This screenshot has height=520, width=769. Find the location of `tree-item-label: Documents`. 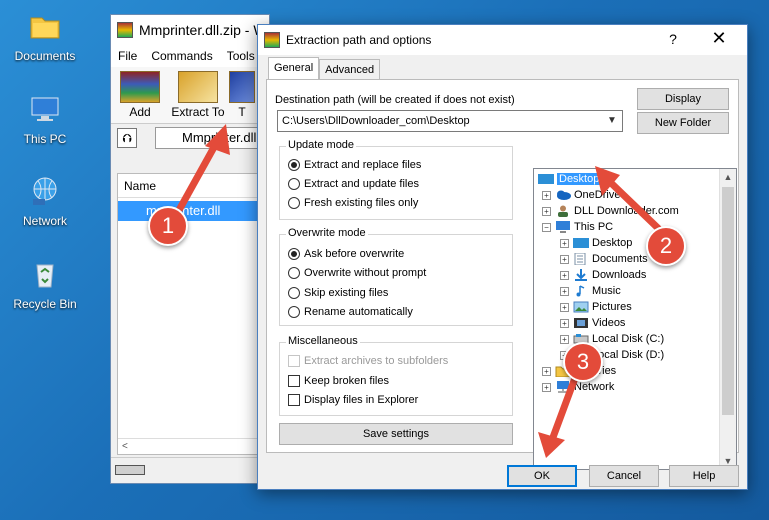

tree-item-label: Documents is located at coordinates (620, 259).